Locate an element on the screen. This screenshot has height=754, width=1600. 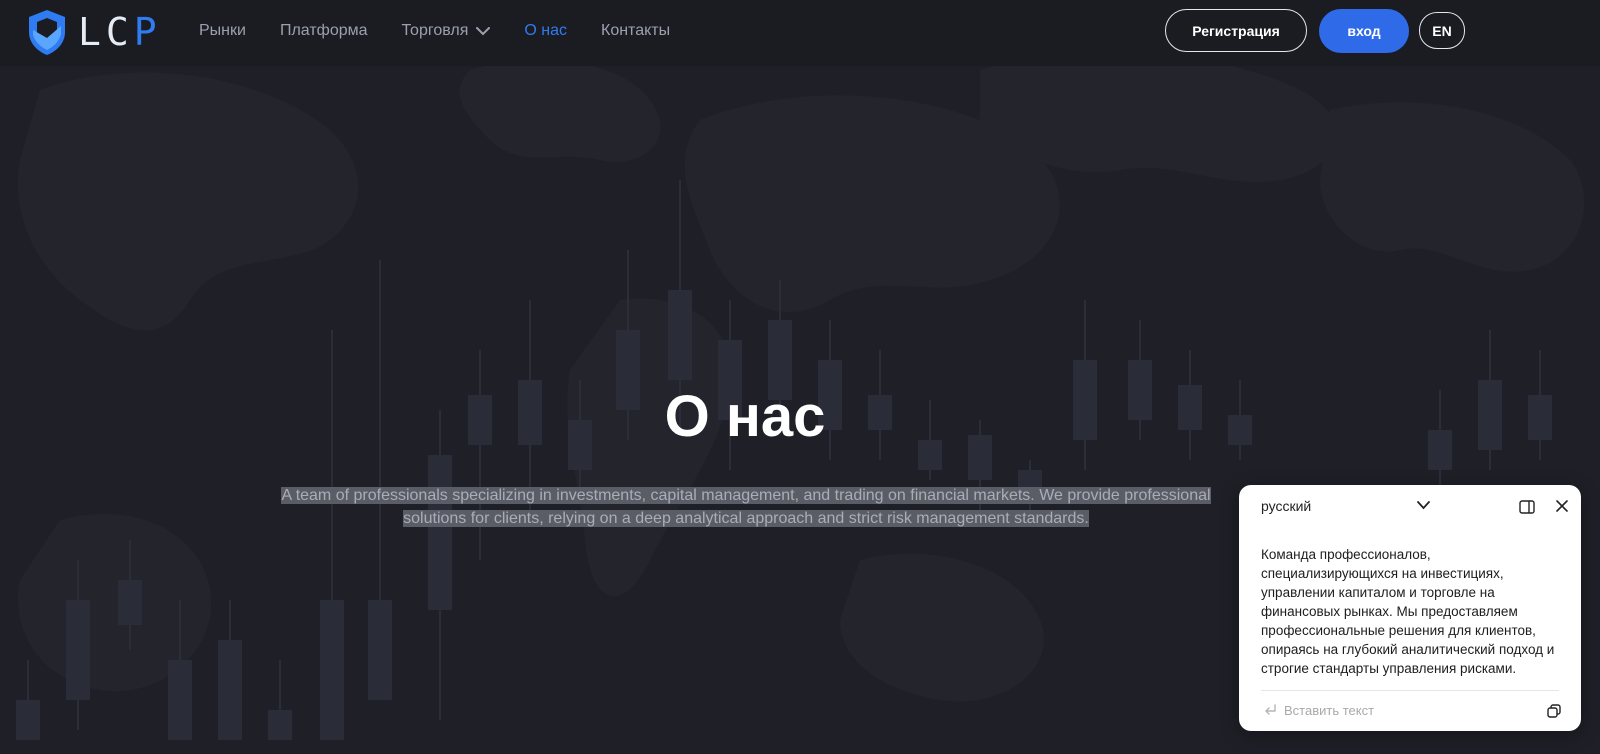
nav-item-contacts: Контакты is located at coordinates (635, 31).